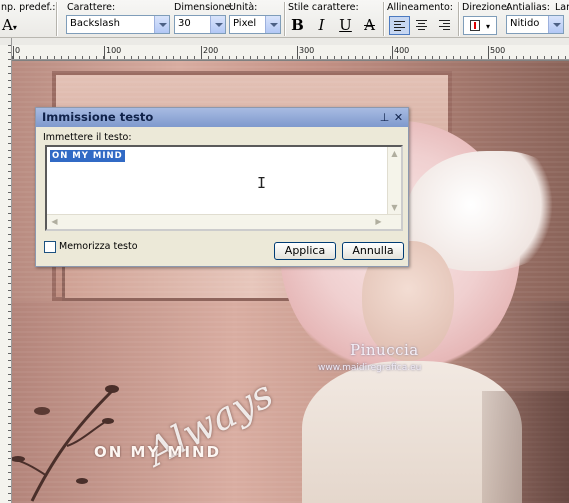 This screenshot has height=503, width=569. Describe the element at coordinates (184, 23) in the screenshot. I see `size-select-value: 30` at that location.